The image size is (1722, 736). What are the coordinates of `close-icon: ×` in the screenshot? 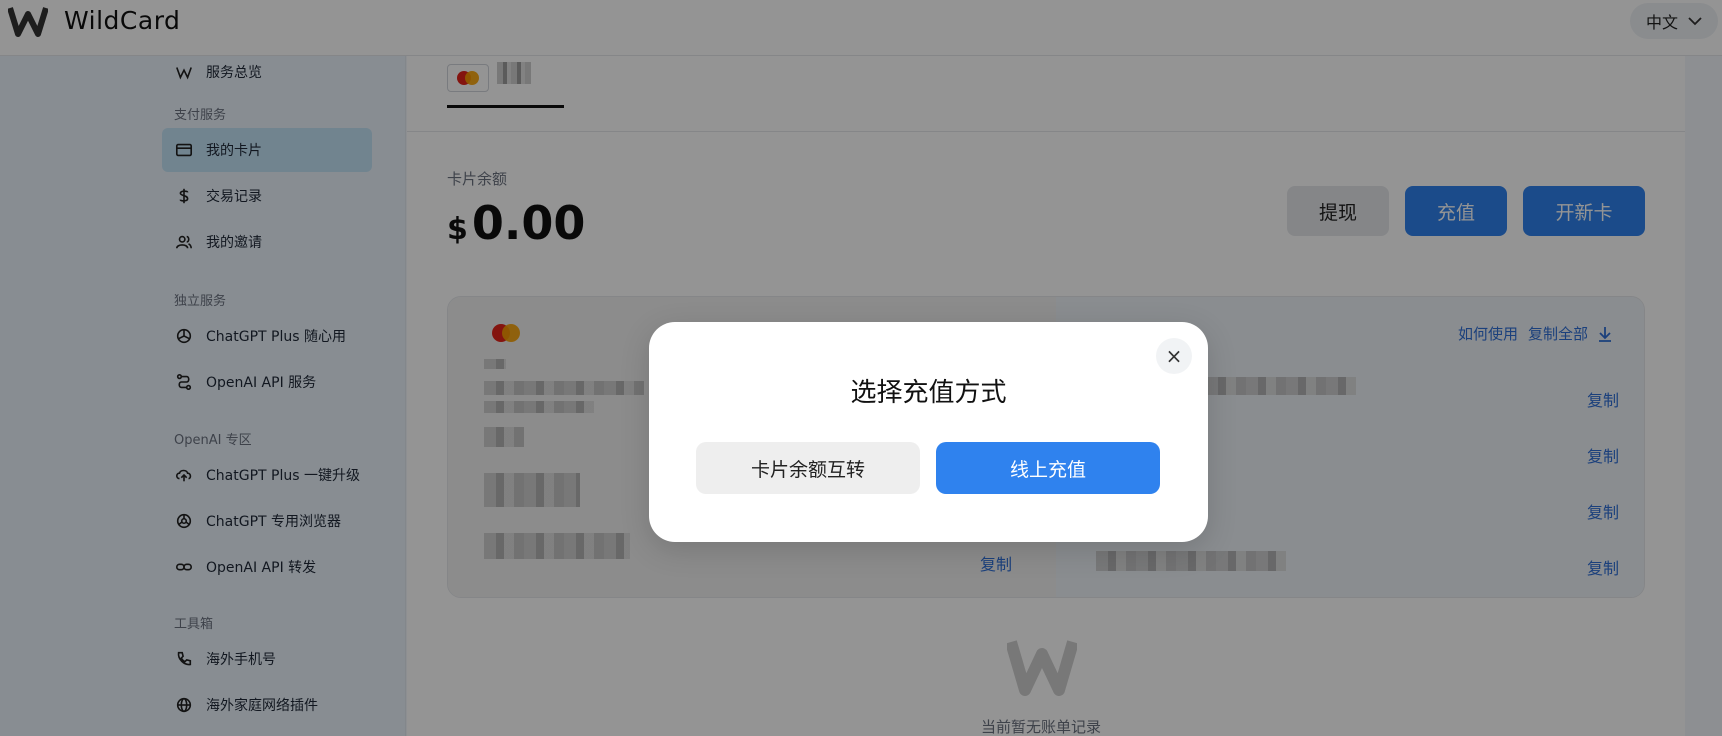 It's located at (1174, 356).